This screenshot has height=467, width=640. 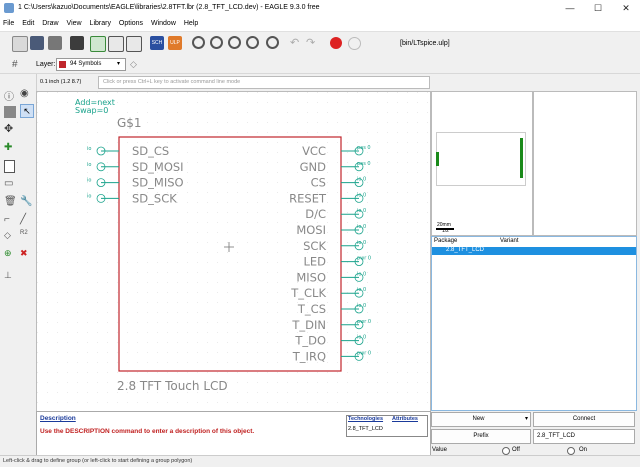 I want to click on value-on-radio, so click(x=571, y=451).